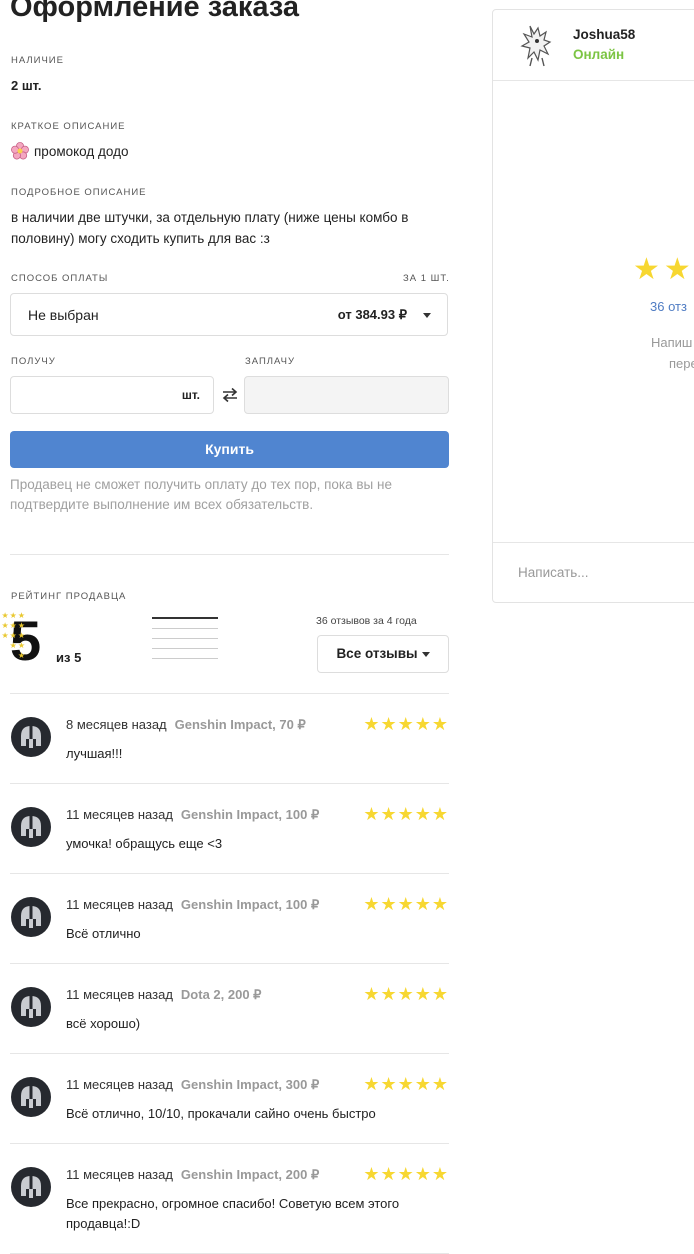 The width and height of the screenshot is (694, 1254). I want to click on payment-price: от 384.93 ₽, so click(372, 314).